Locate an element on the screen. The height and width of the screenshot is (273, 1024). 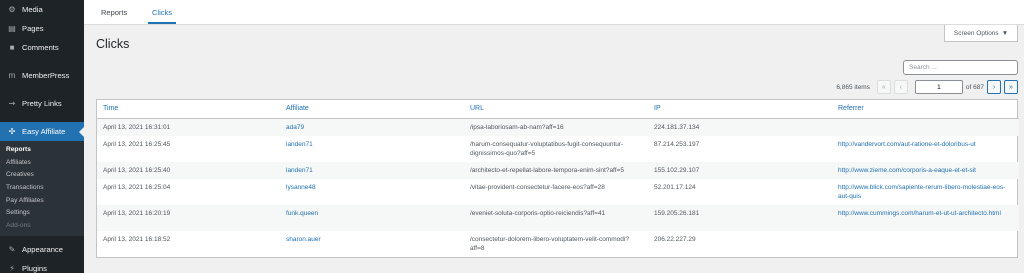
caret-down-icon: ▼ is located at coordinates (1005, 33).